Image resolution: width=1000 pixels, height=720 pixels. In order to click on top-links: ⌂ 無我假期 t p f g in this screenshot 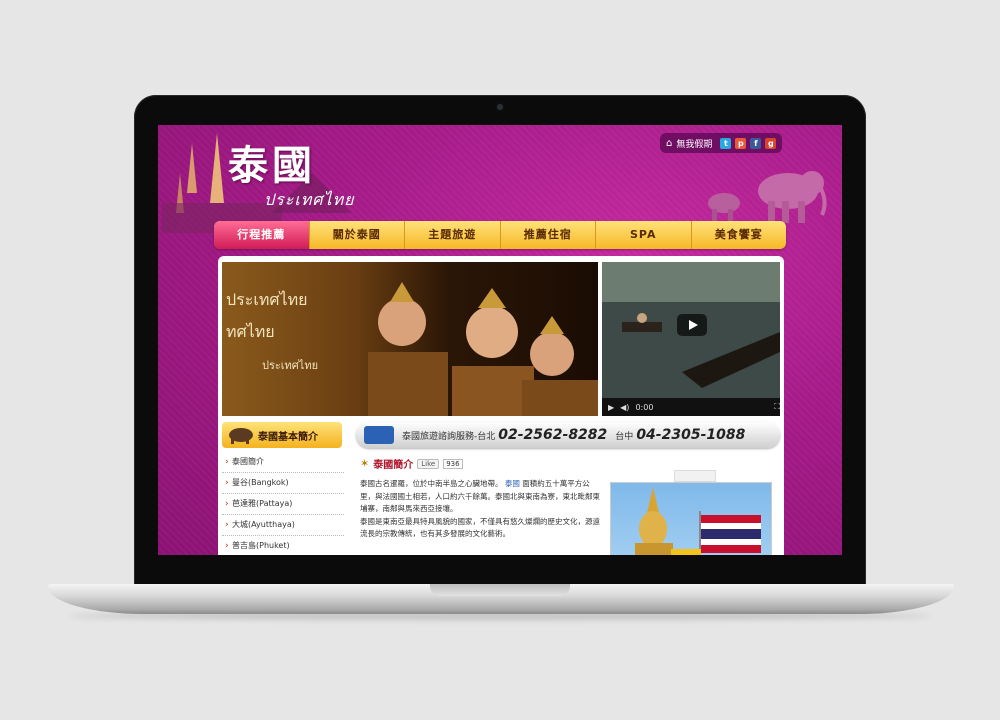, I will do `click(721, 143)`.